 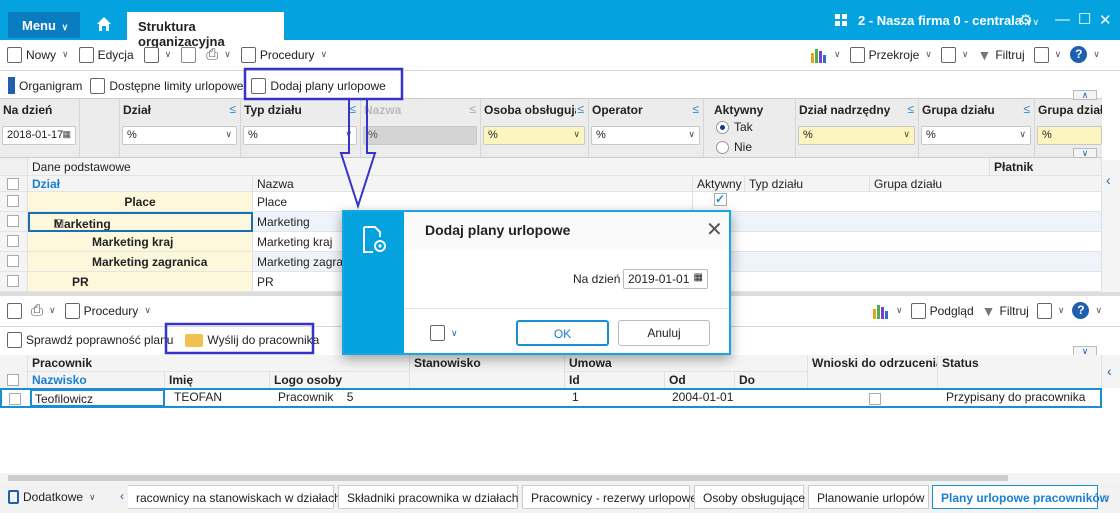 What do you see at coordinates (897, 202) in the screenshot?
I see `cell-aktywny: ✓` at bounding box center [897, 202].